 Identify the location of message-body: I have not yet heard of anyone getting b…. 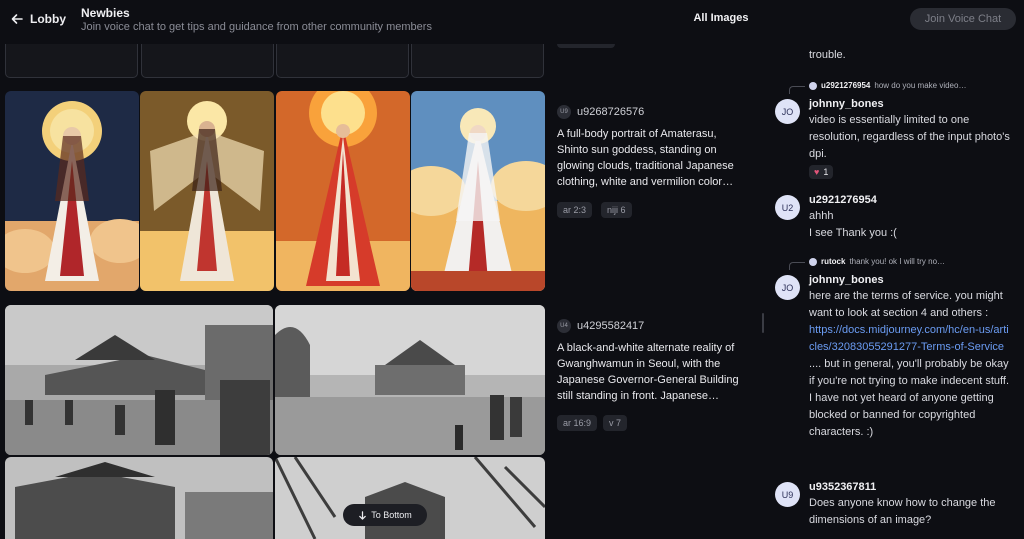
(901, 415).